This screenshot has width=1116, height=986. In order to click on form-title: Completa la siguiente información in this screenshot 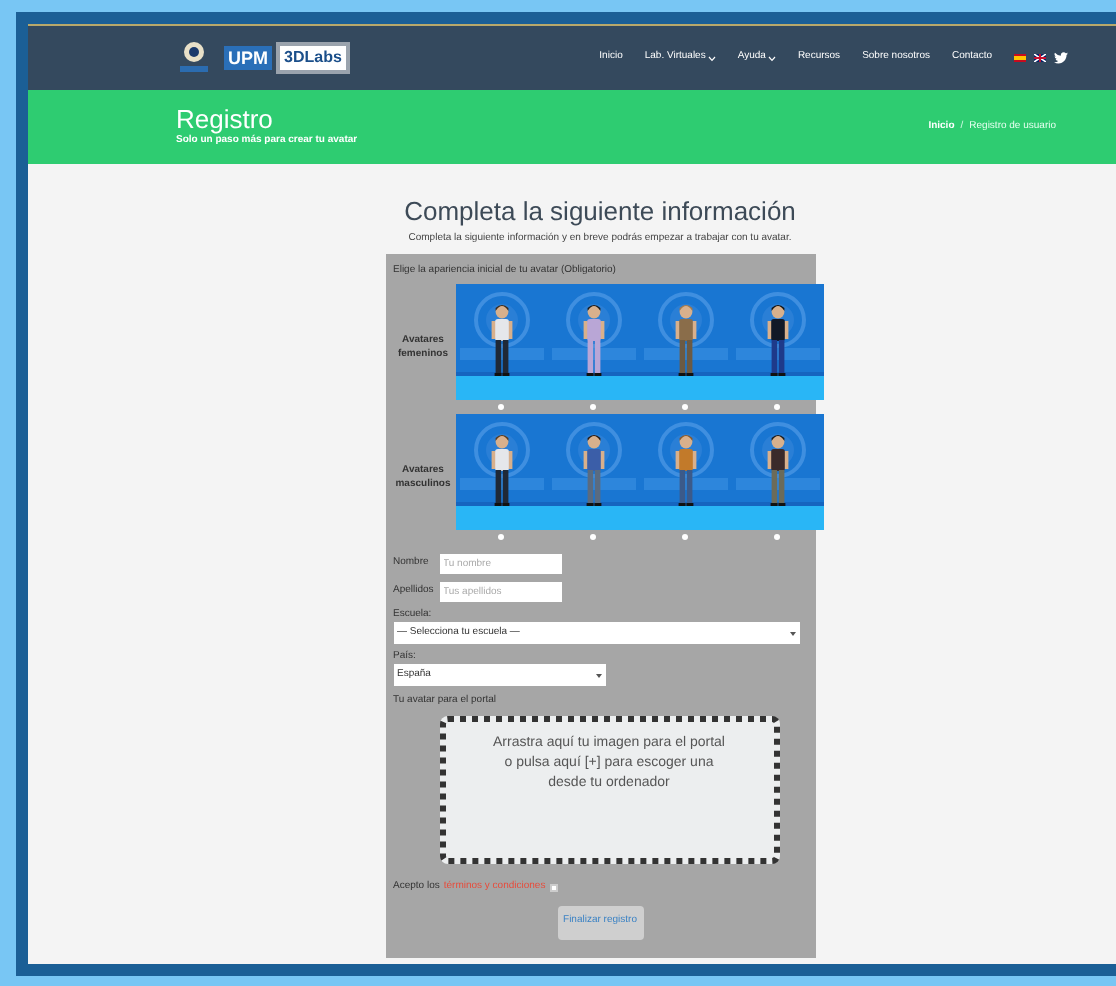, I will do `click(600, 211)`.